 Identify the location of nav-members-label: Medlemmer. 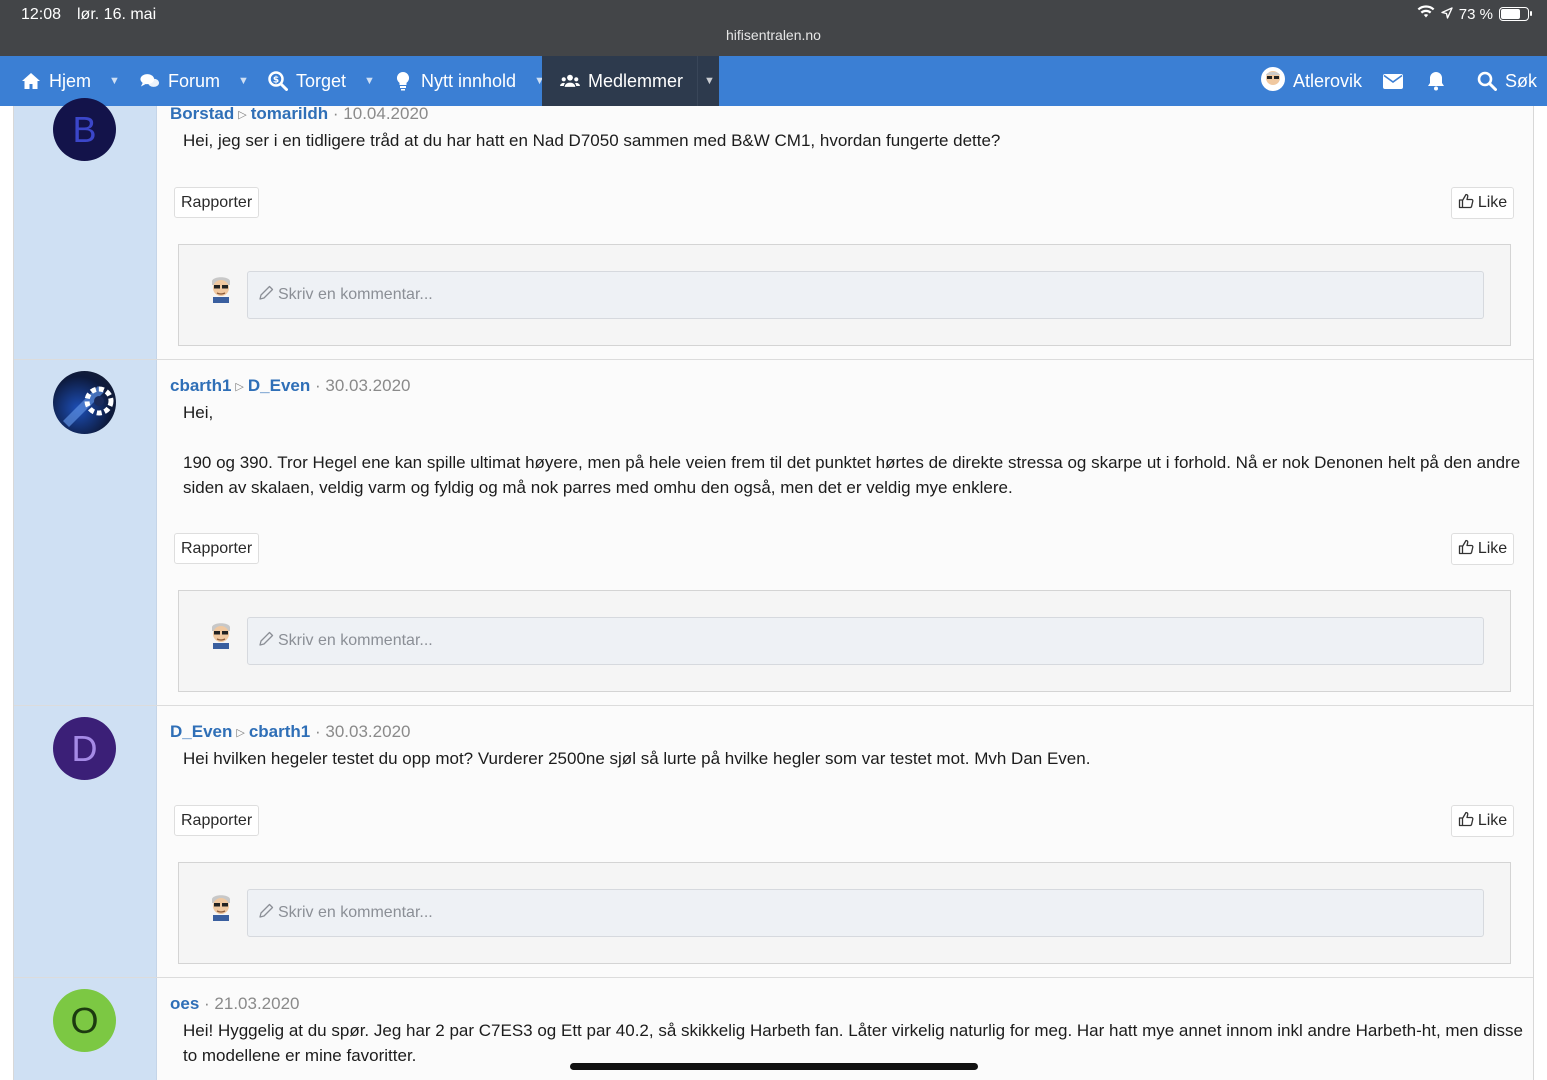
(636, 80).